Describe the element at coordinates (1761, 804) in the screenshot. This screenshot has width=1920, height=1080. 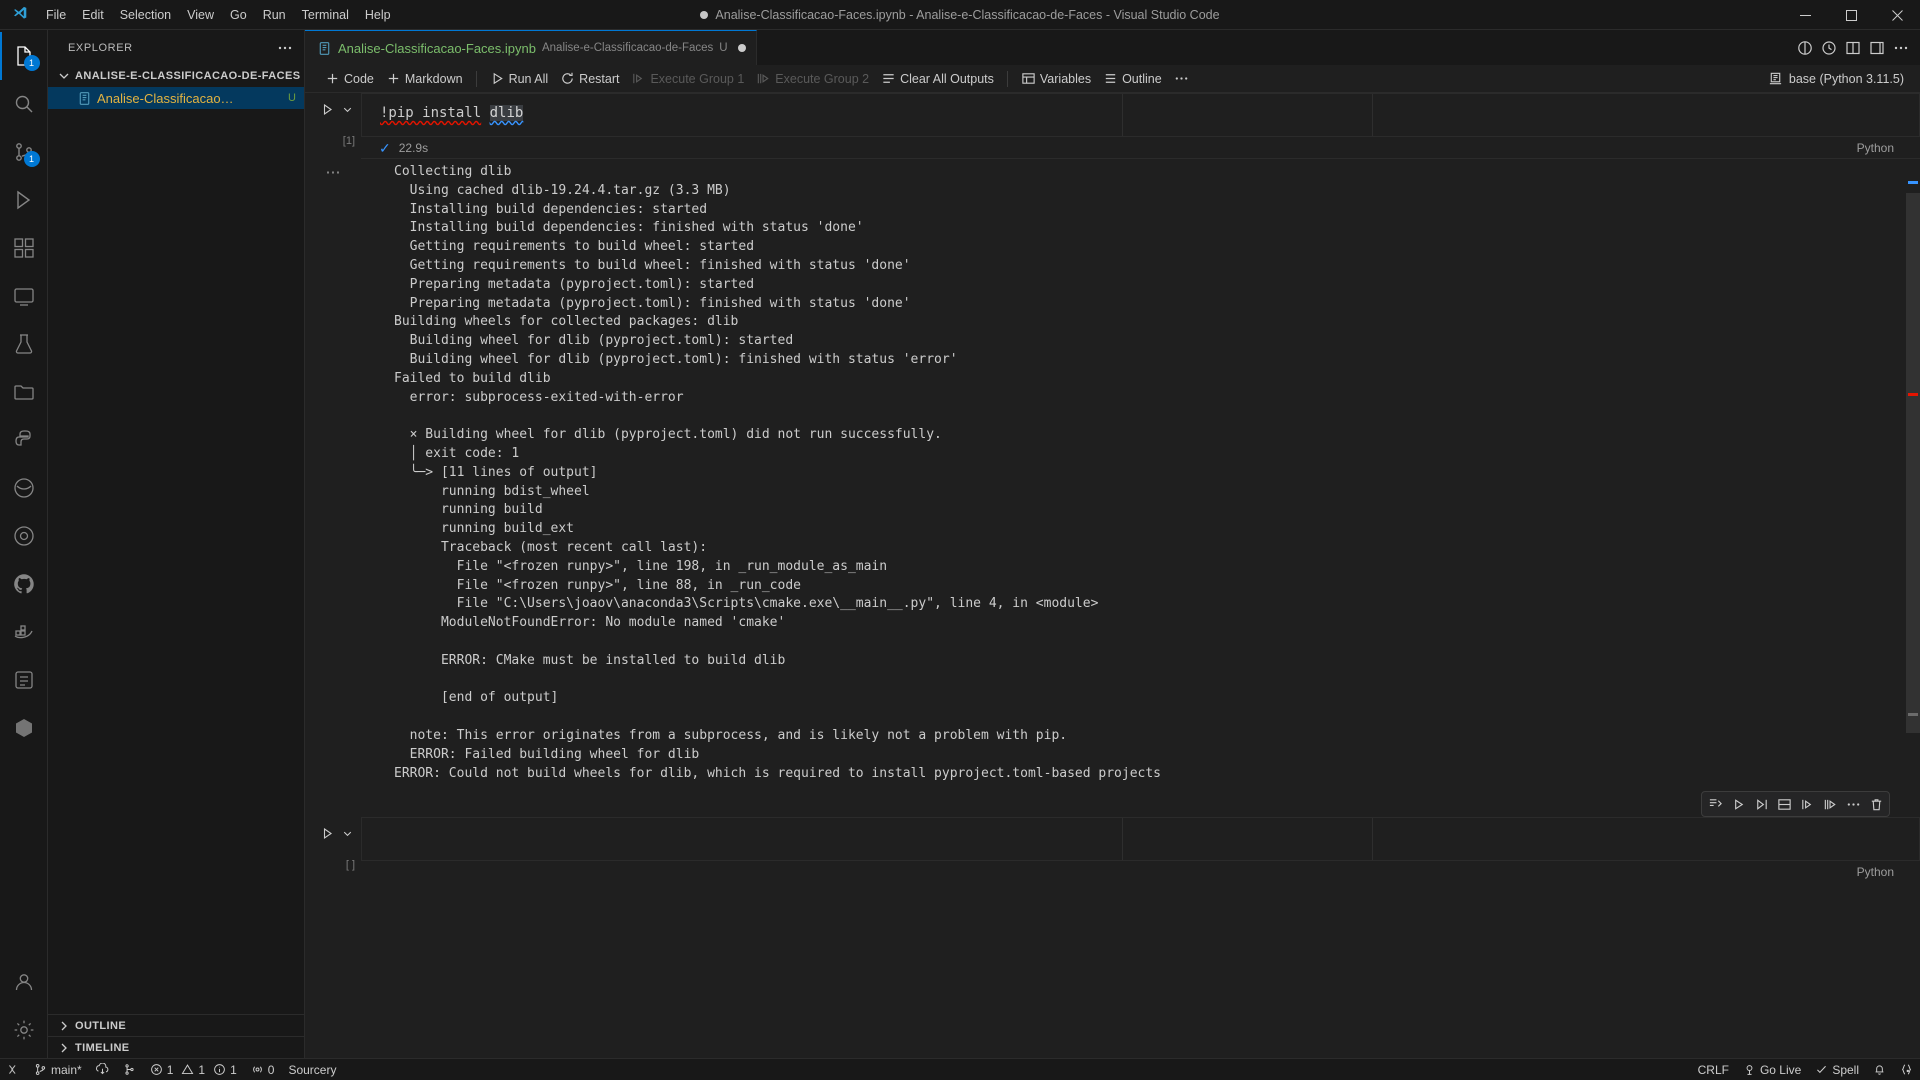
I see `execute-below-icon` at that location.